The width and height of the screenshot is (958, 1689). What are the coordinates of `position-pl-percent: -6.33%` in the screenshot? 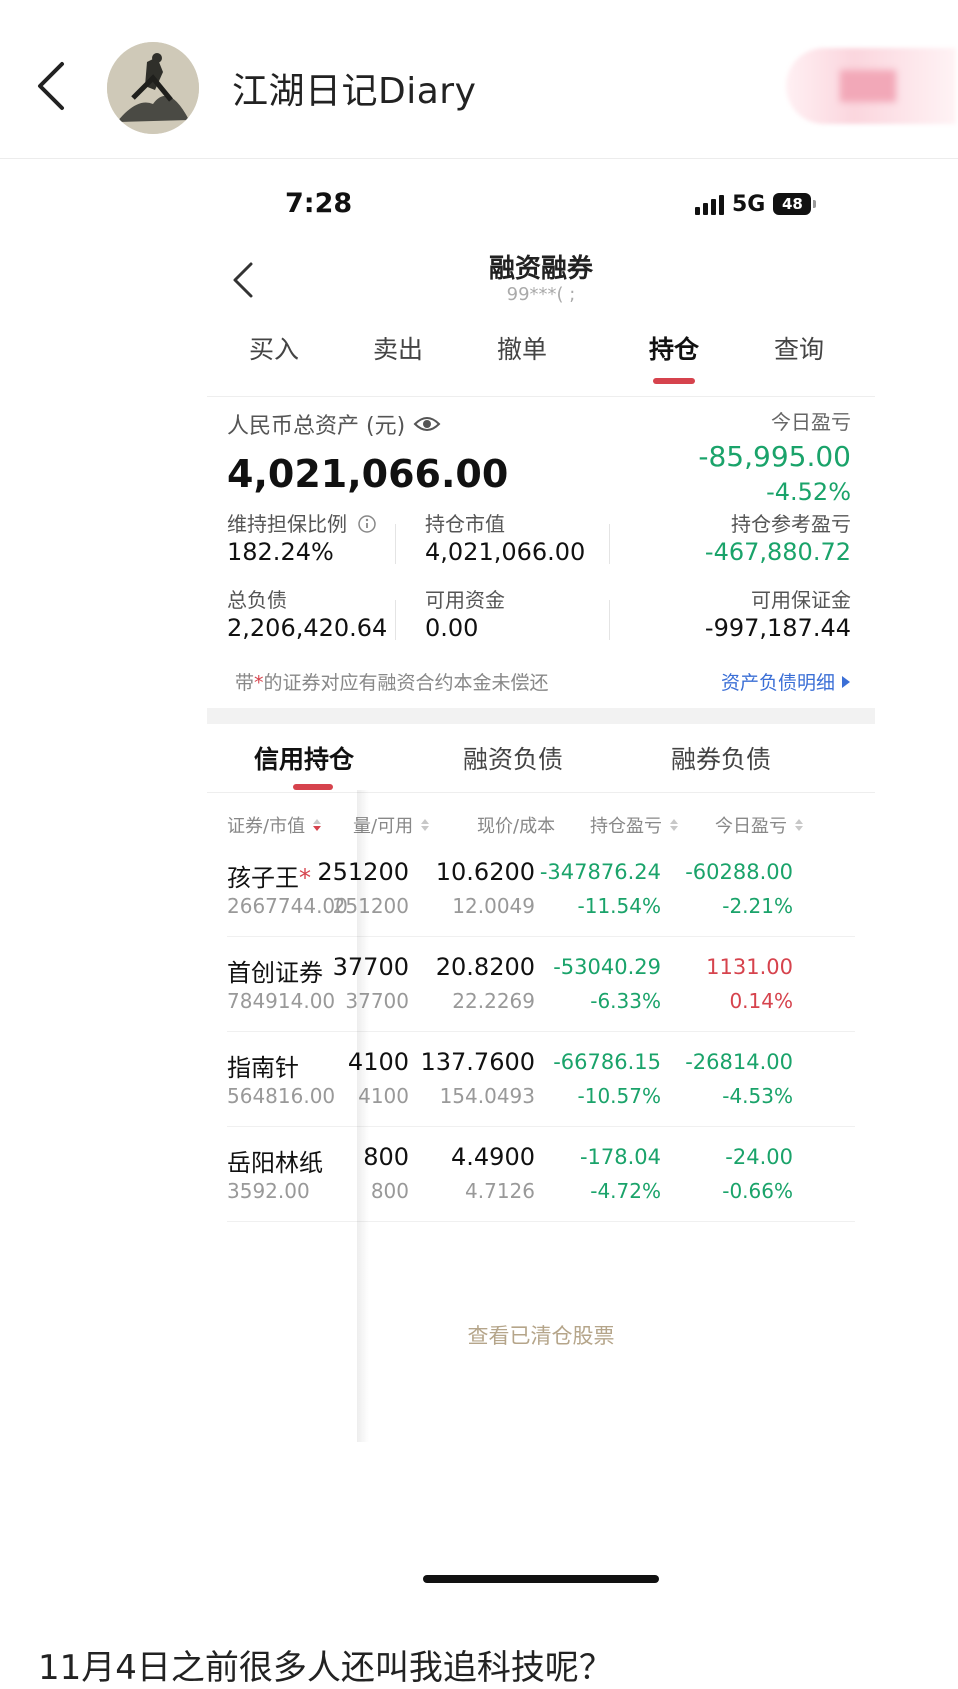 It's located at (625, 1001).